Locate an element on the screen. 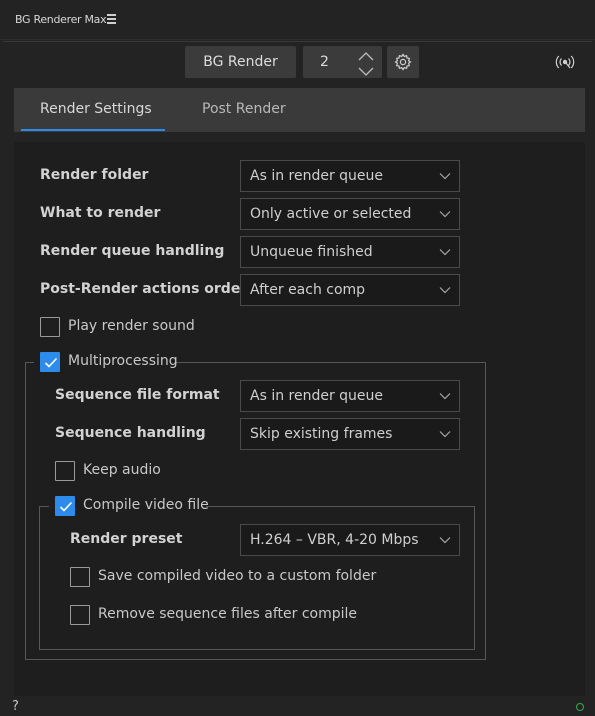 The height and width of the screenshot is (716, 595). tab-render-settings: Render Settings is located at coordinates (96, 109).